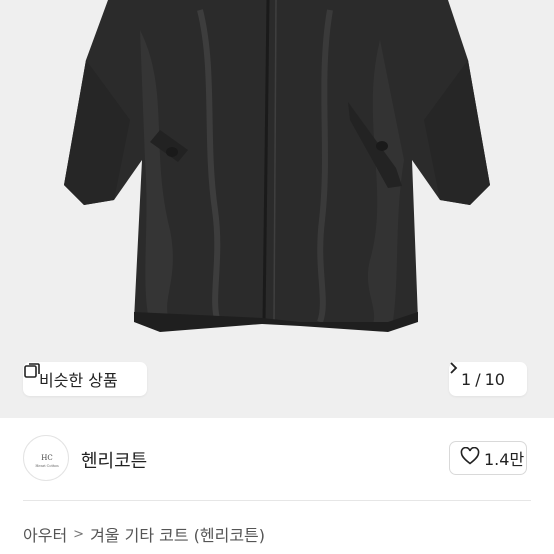  I want to click on like-button: 1.4만, so click(488, 458).